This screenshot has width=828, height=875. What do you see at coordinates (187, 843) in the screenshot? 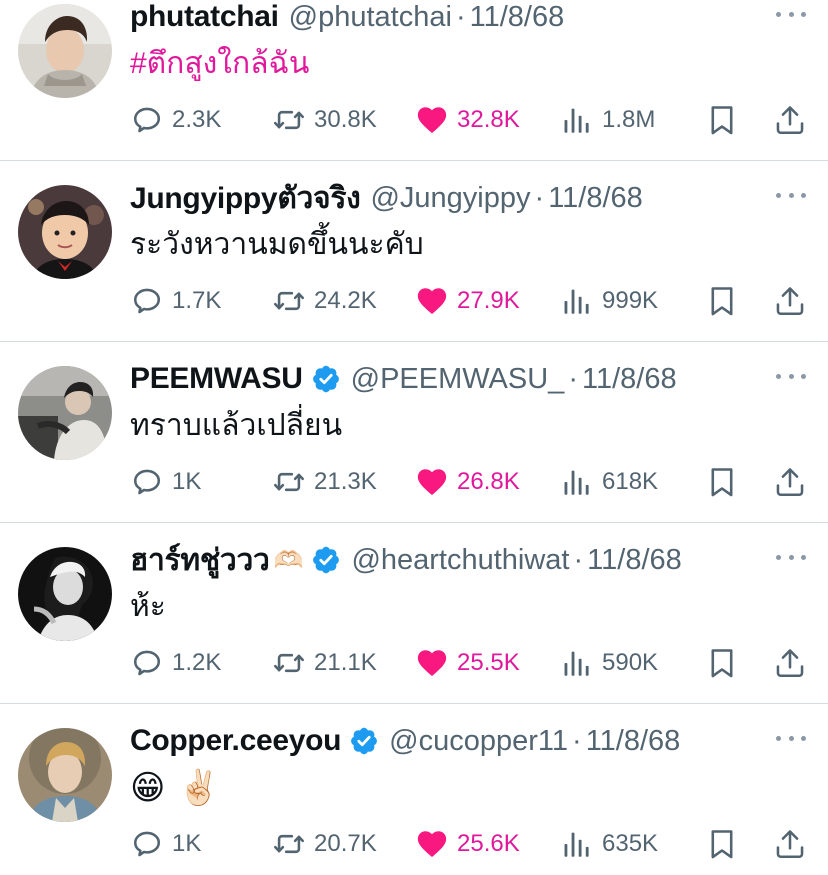
I see `reply-count: 1K` at bounding box center [187, 843].